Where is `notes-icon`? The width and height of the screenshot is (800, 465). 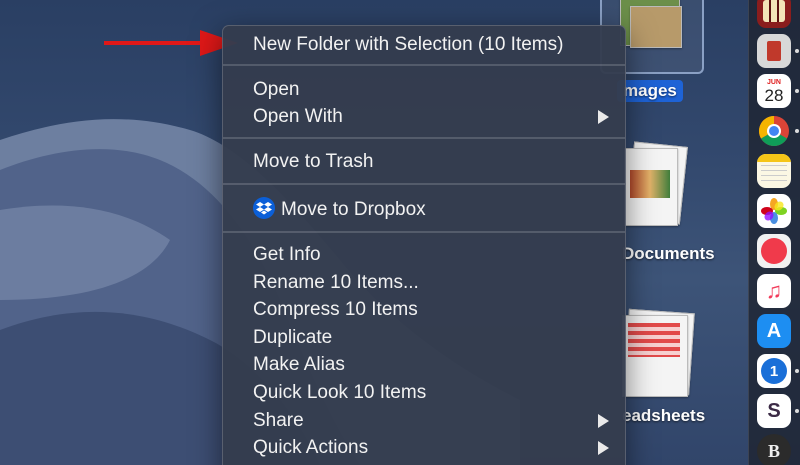 notes-icon is located at coordinates (774, 171).